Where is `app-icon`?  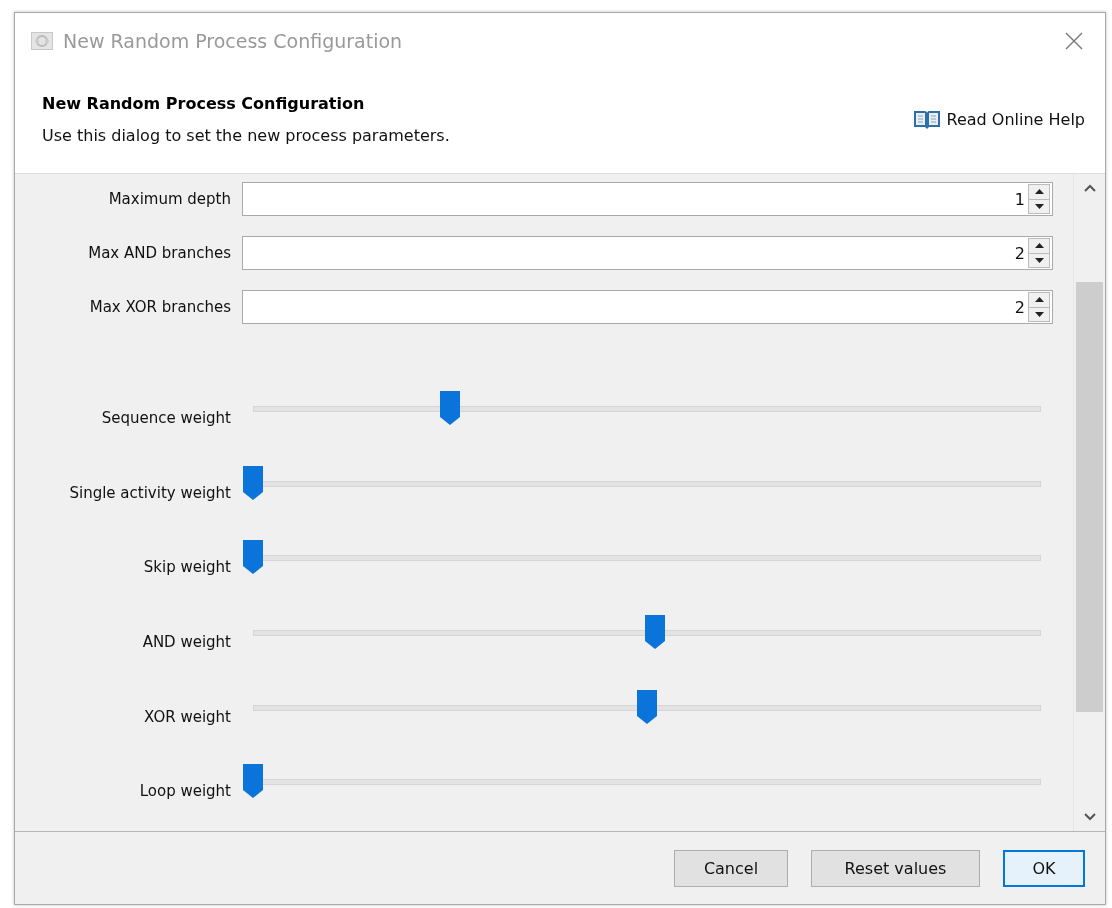
app-icon is located at coordinates (42, 40).